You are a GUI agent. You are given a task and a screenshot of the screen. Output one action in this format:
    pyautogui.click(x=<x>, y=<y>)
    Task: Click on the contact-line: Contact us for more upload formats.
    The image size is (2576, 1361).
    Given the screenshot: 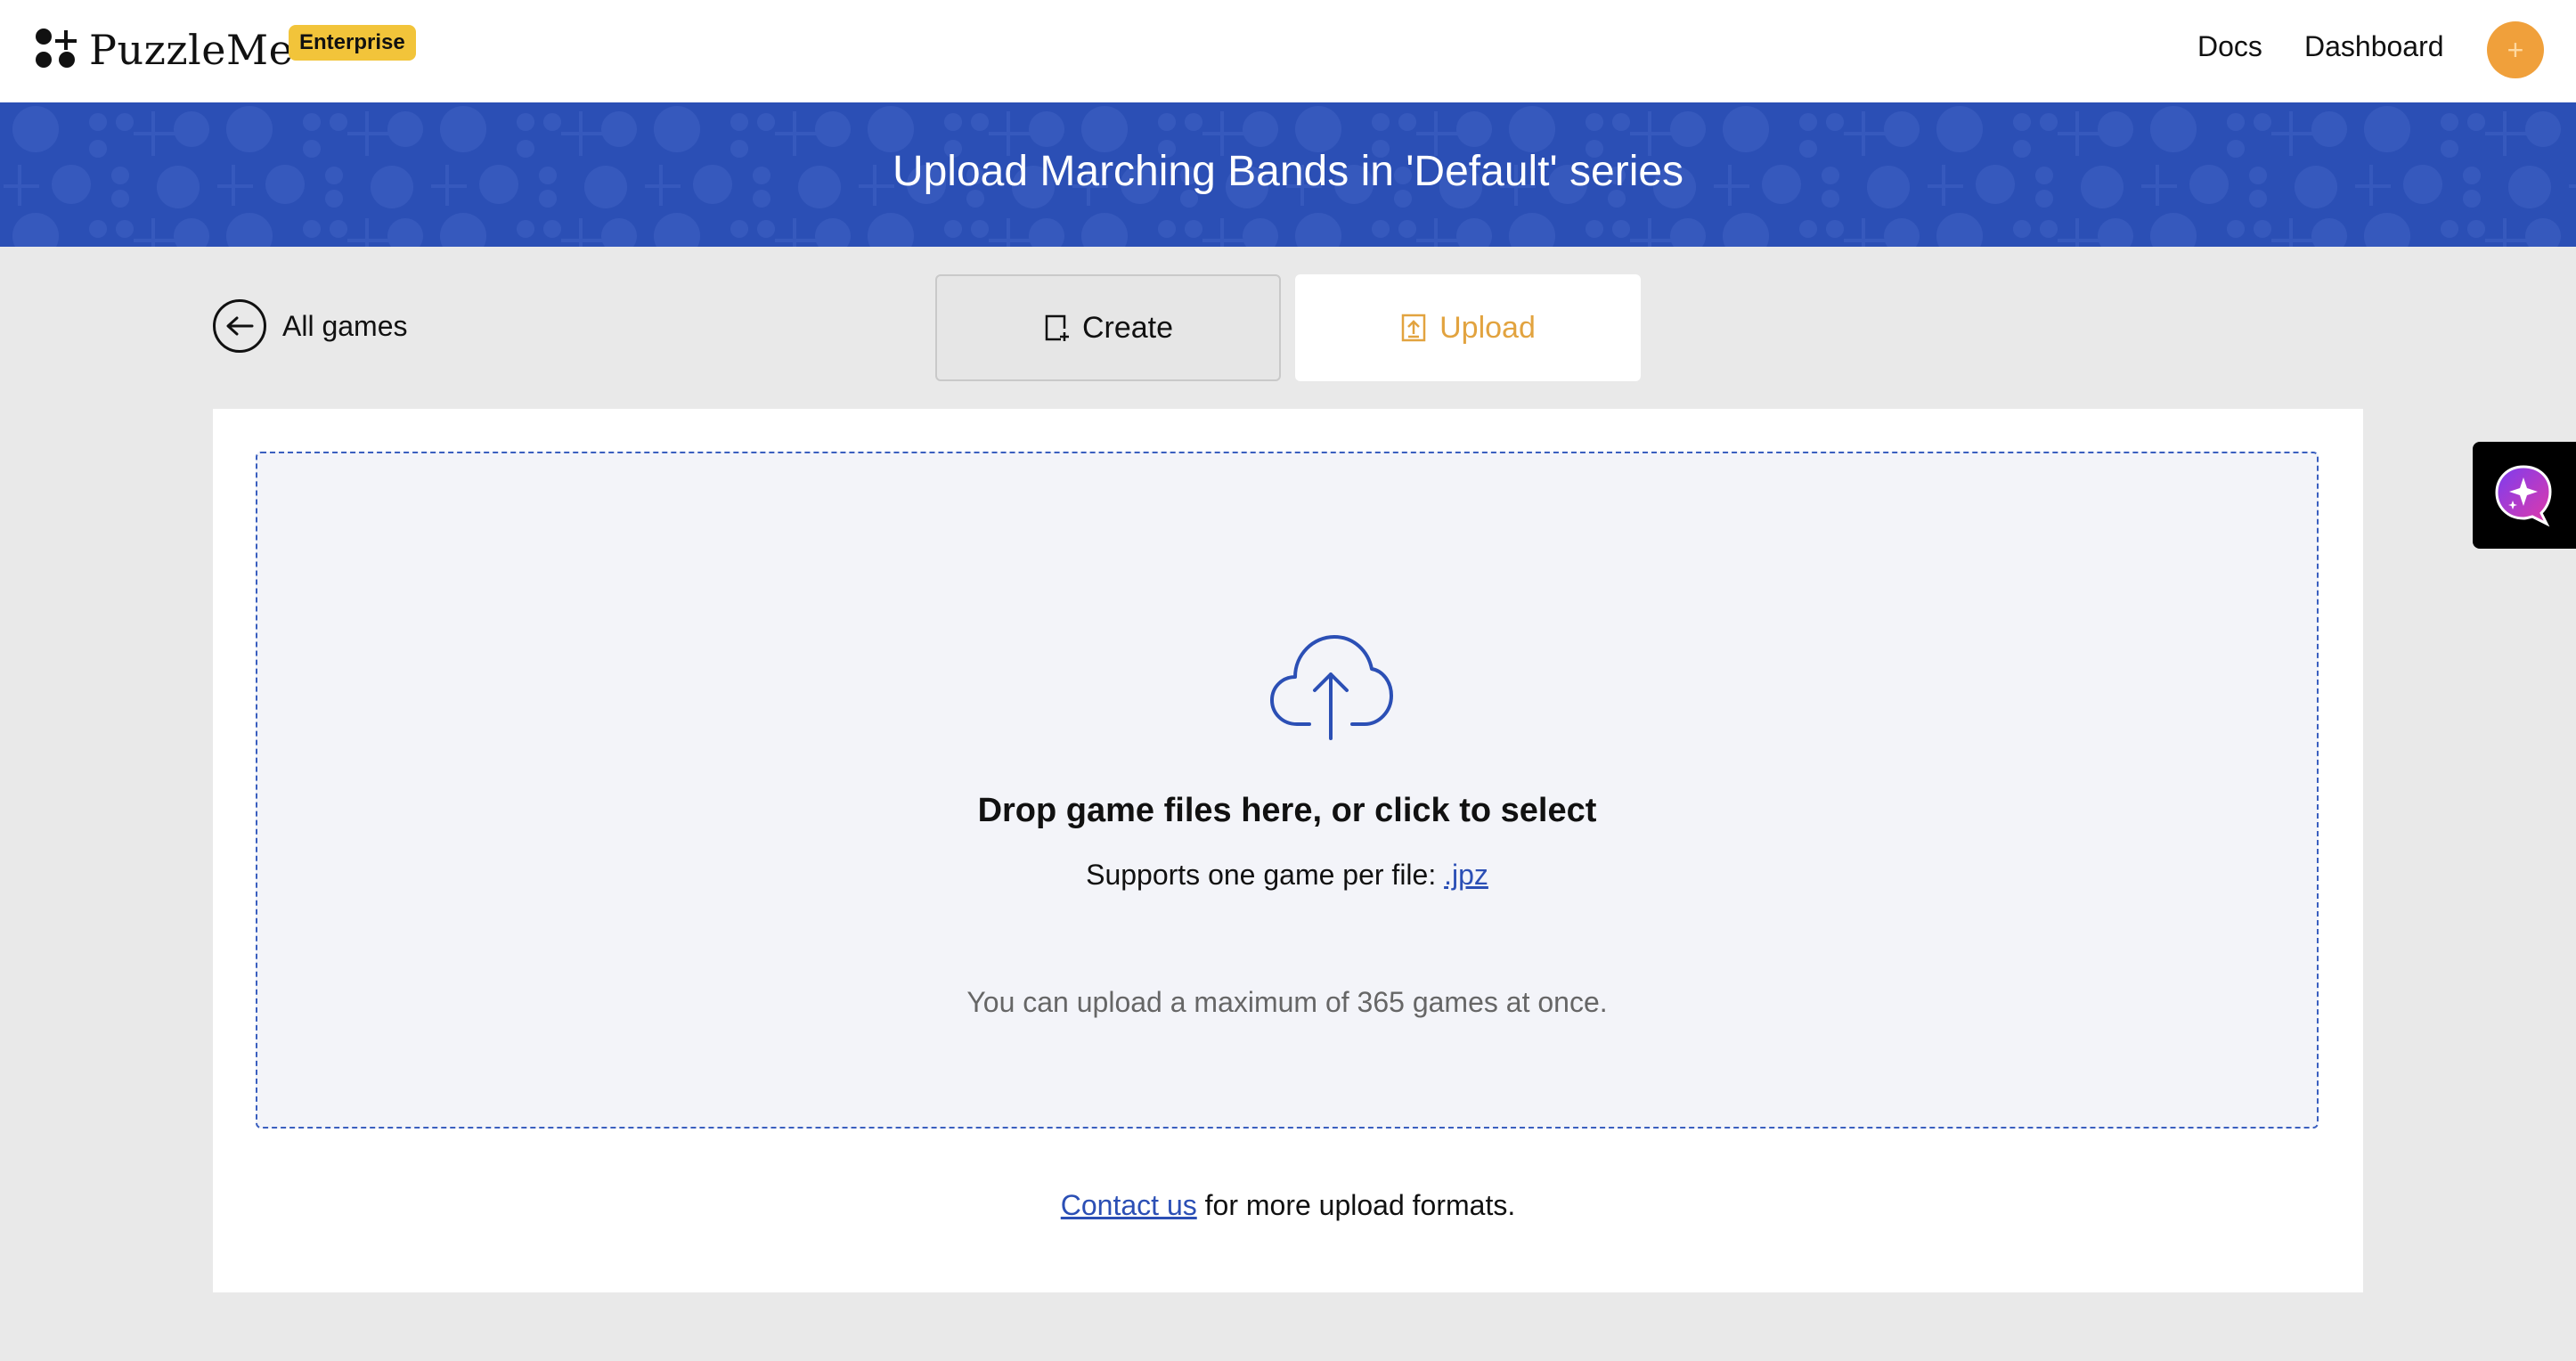 What is the action you would take?
    pyautogui.click(x=1288, y=1205)
    